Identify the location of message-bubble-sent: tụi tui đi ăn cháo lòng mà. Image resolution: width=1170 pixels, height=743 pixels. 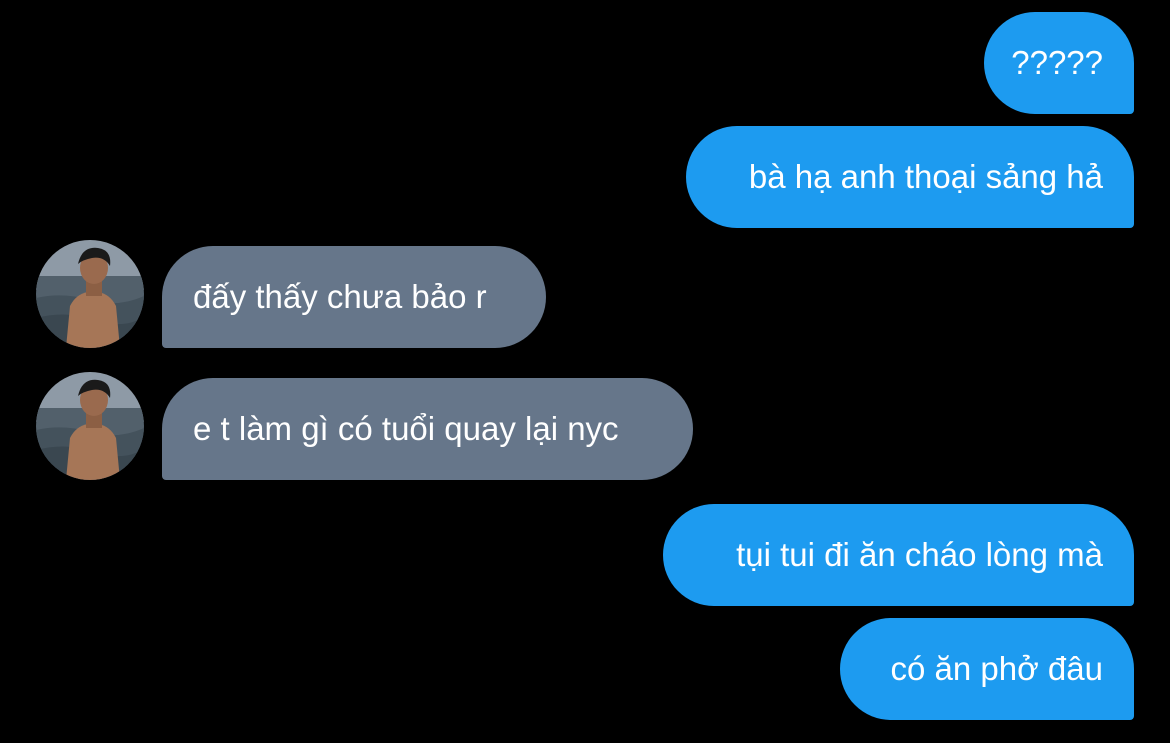
(898, 555).